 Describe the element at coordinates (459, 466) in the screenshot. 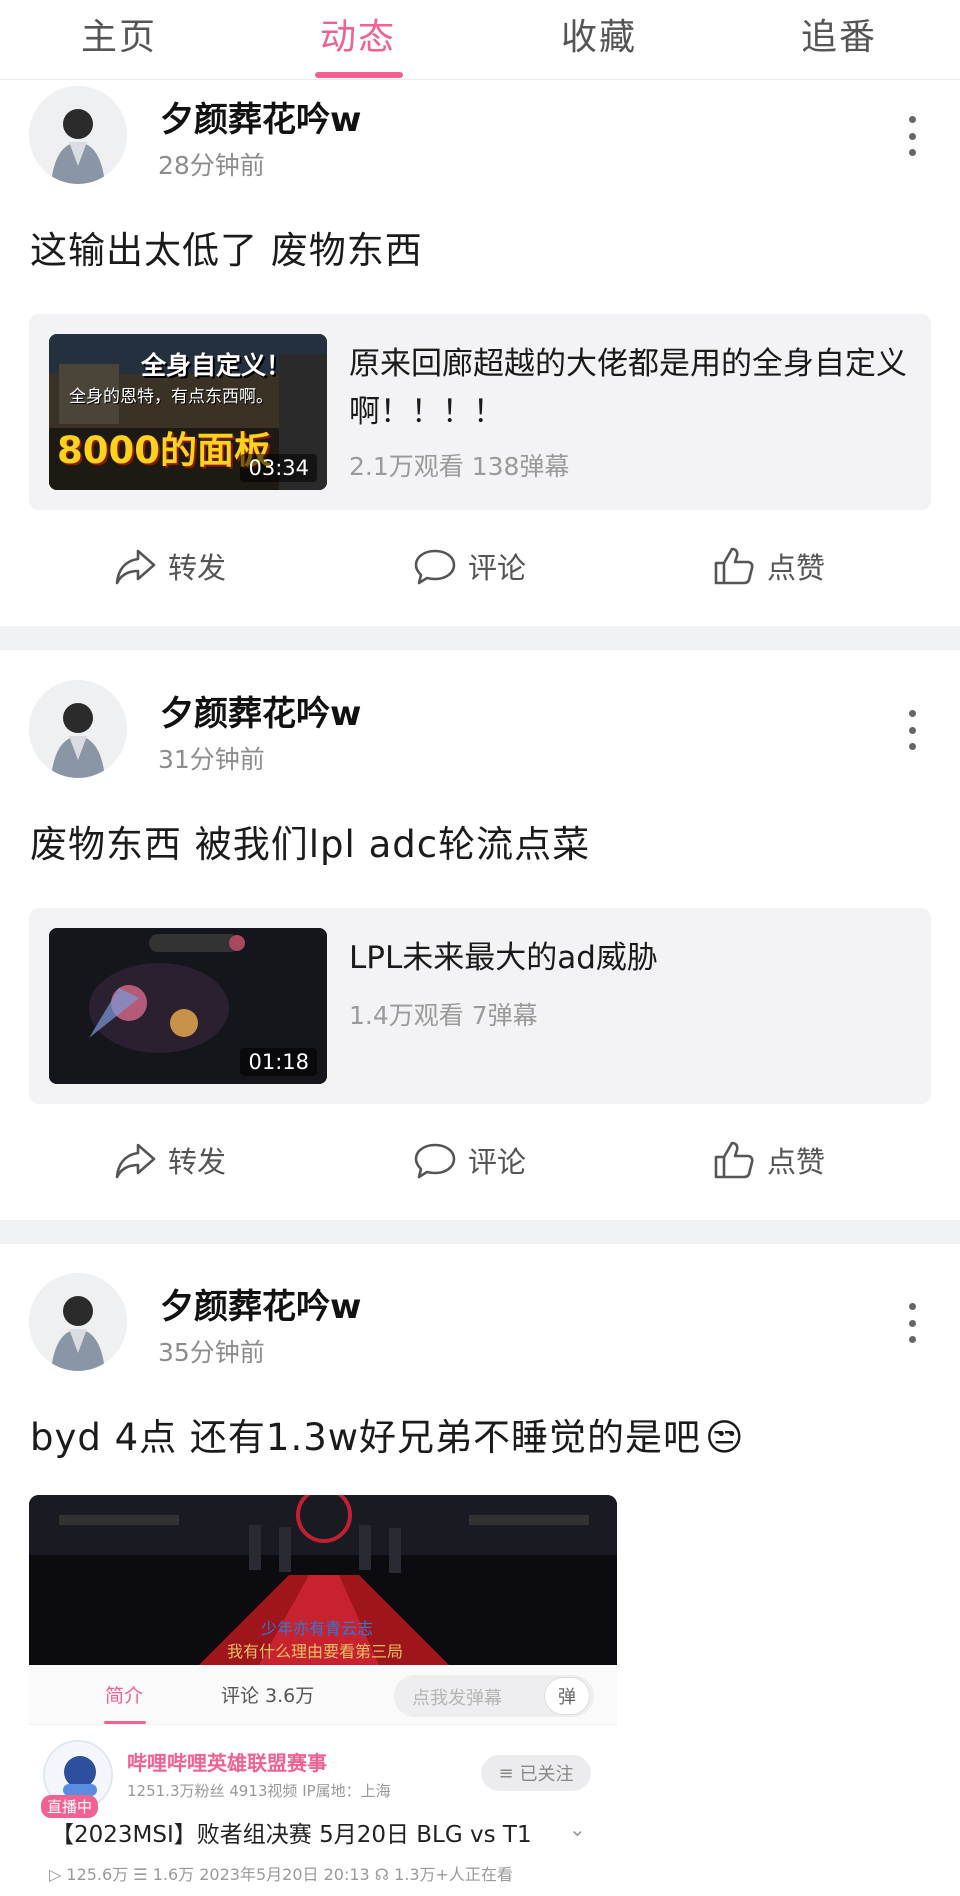

I see `video-stats: 2.1万观看 138弹幕` at that location.